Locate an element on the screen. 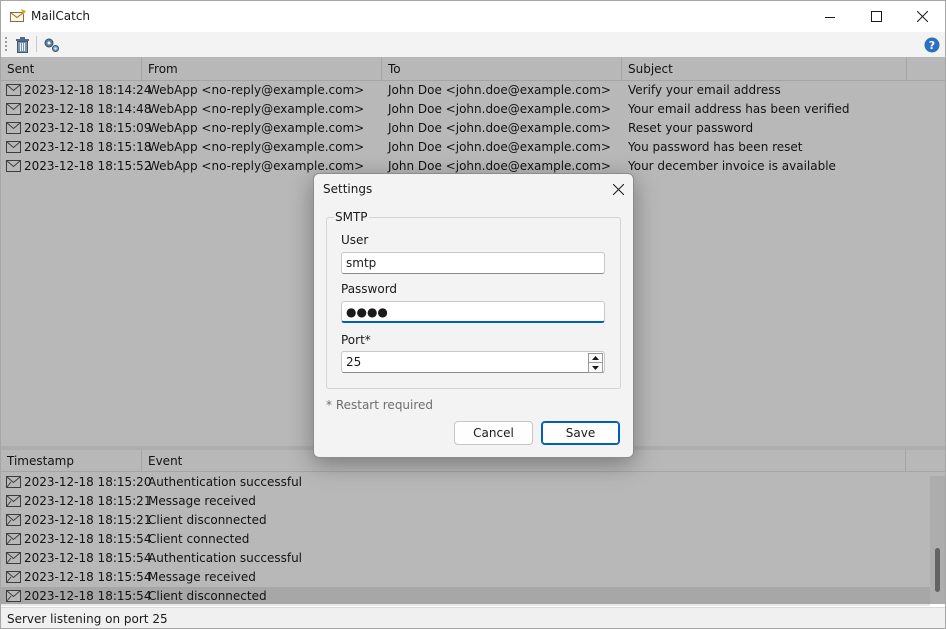  port-spin-buttons is located at coordinates (595, 363).